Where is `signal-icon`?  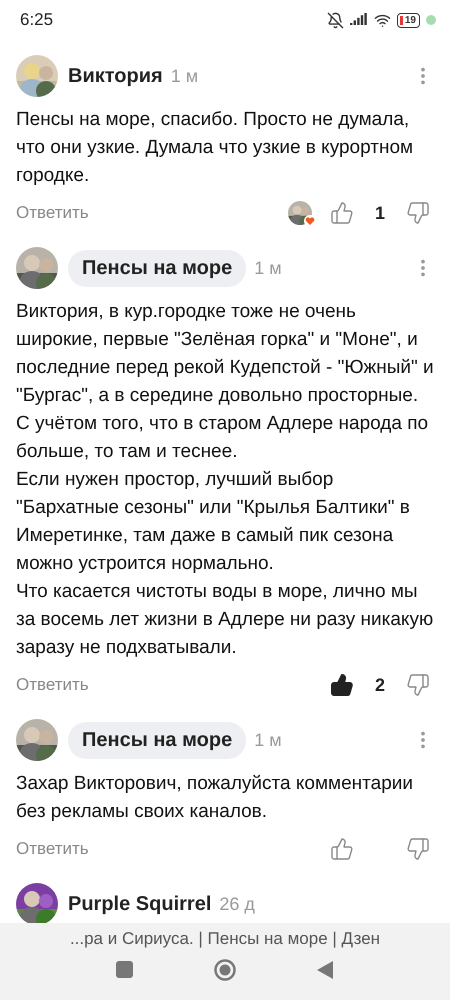
signal-icon is located at coordinates (359, 20).